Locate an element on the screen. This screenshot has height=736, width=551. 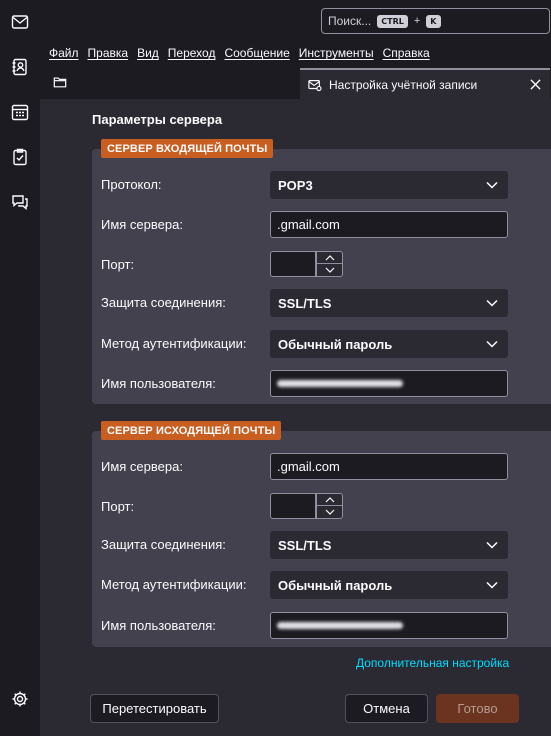
outgoing-security-select: SSL/TLS is located at coordinates (389, 545).